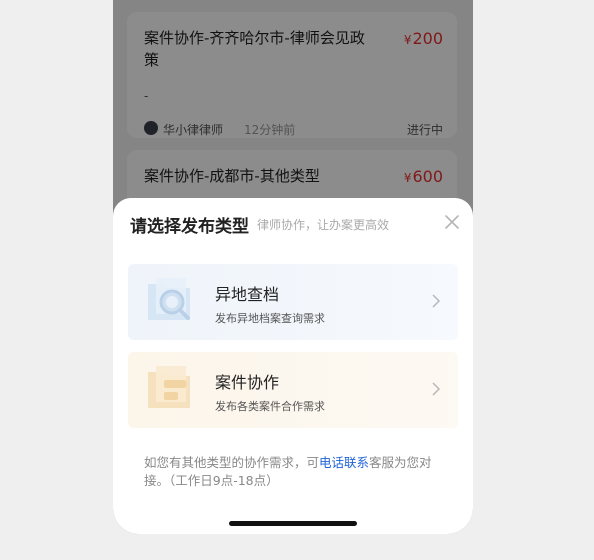 The image size is (594, 560). Describe the element at coordinates (189, 227) in the screenshot. I see `sheet-title: 请选择发布类型` at that location.